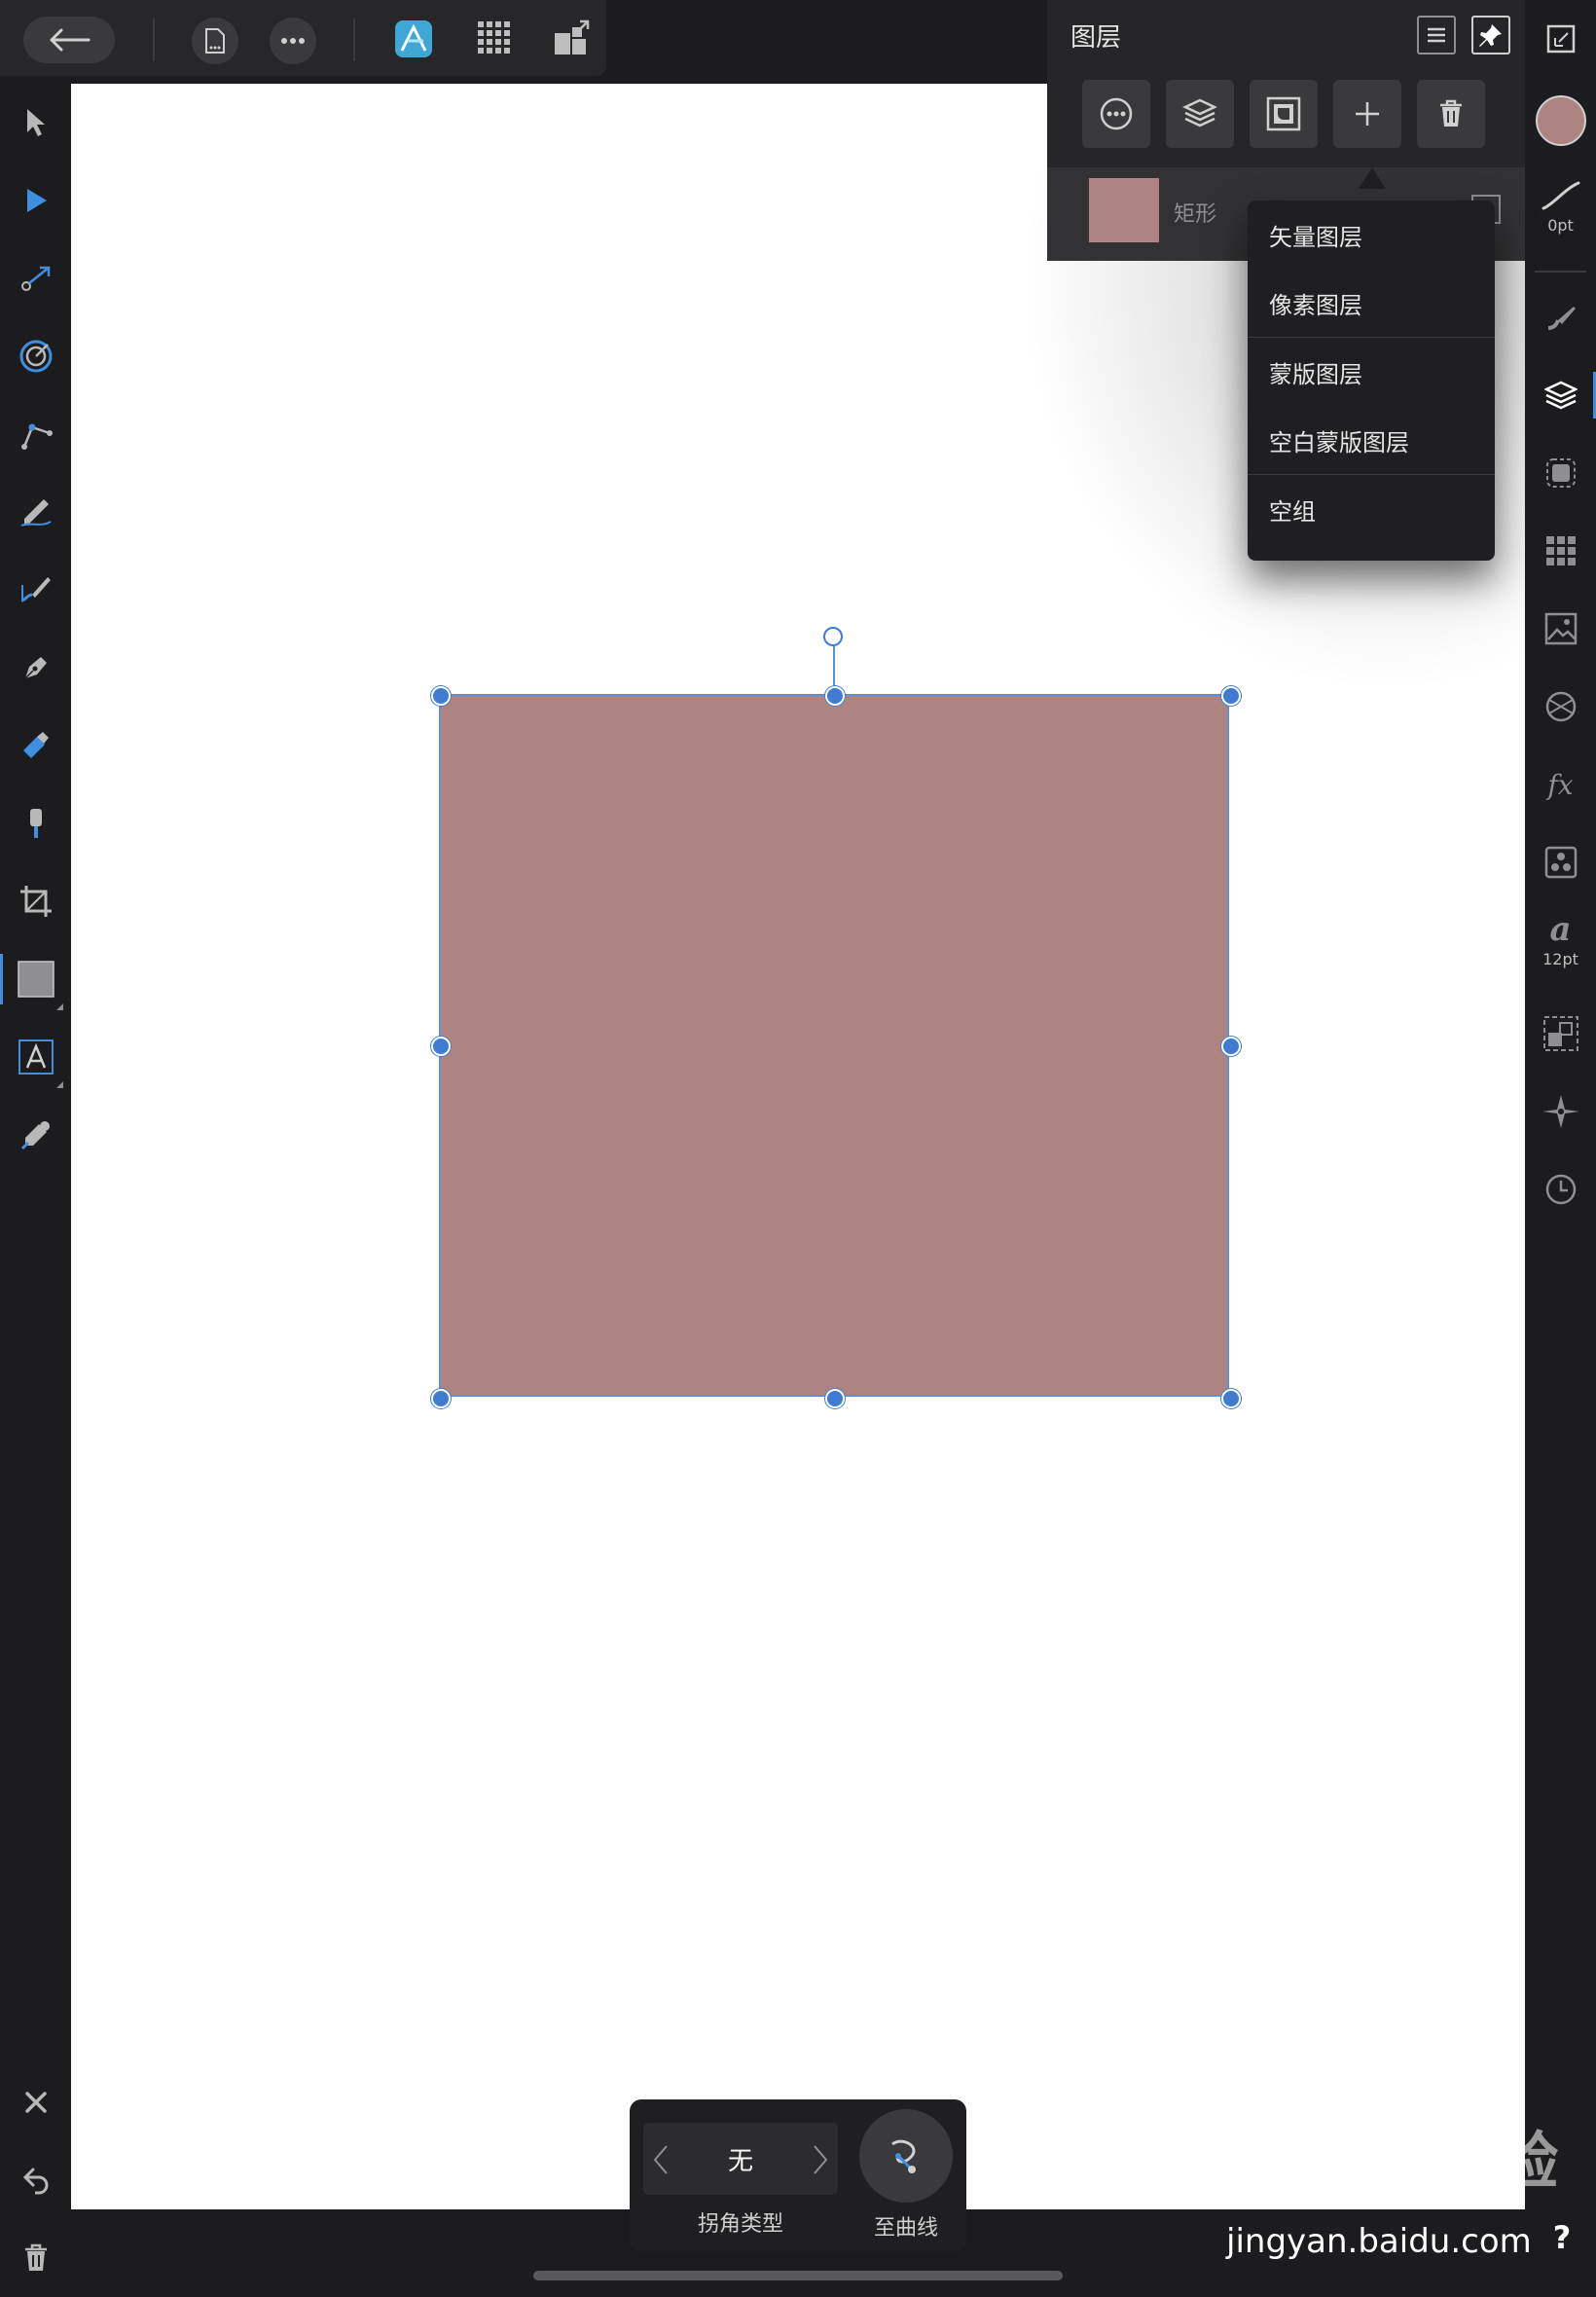  I want to click on color-wheel-icon, so click(1561, 706).